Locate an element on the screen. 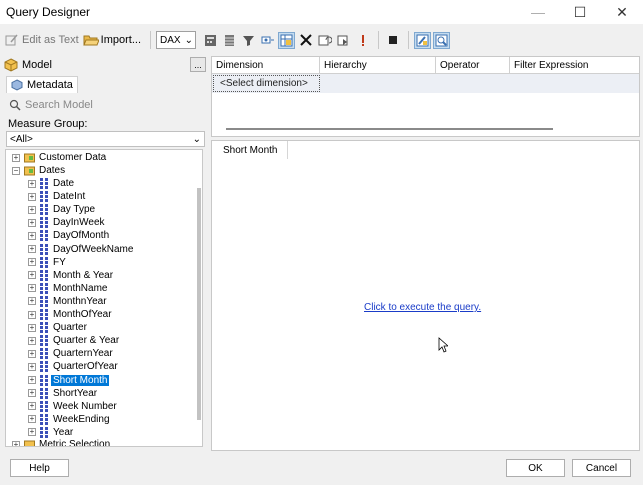 This screenshot has width=643, height=485. tree-label: MonthnYear is located at coordinates (80, 301).